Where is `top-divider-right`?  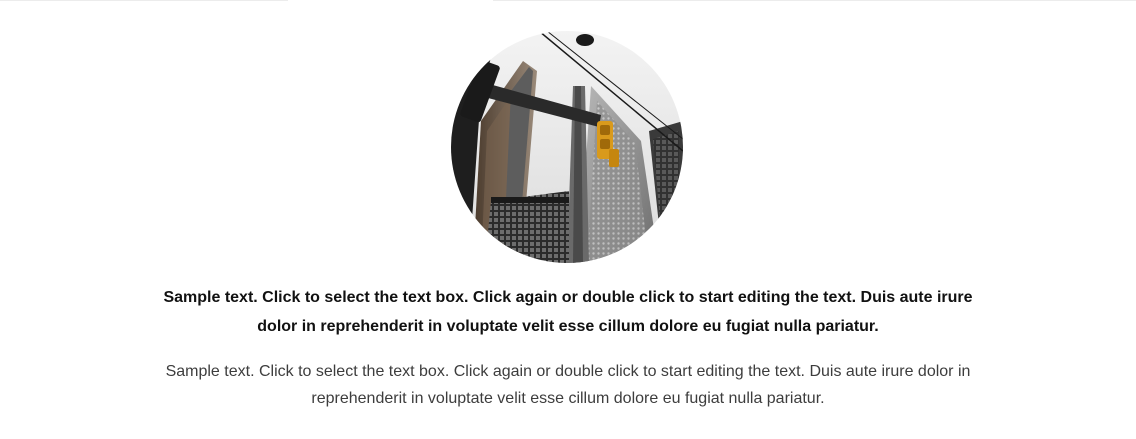 top-divider-right is located at coordinates (814, 0).